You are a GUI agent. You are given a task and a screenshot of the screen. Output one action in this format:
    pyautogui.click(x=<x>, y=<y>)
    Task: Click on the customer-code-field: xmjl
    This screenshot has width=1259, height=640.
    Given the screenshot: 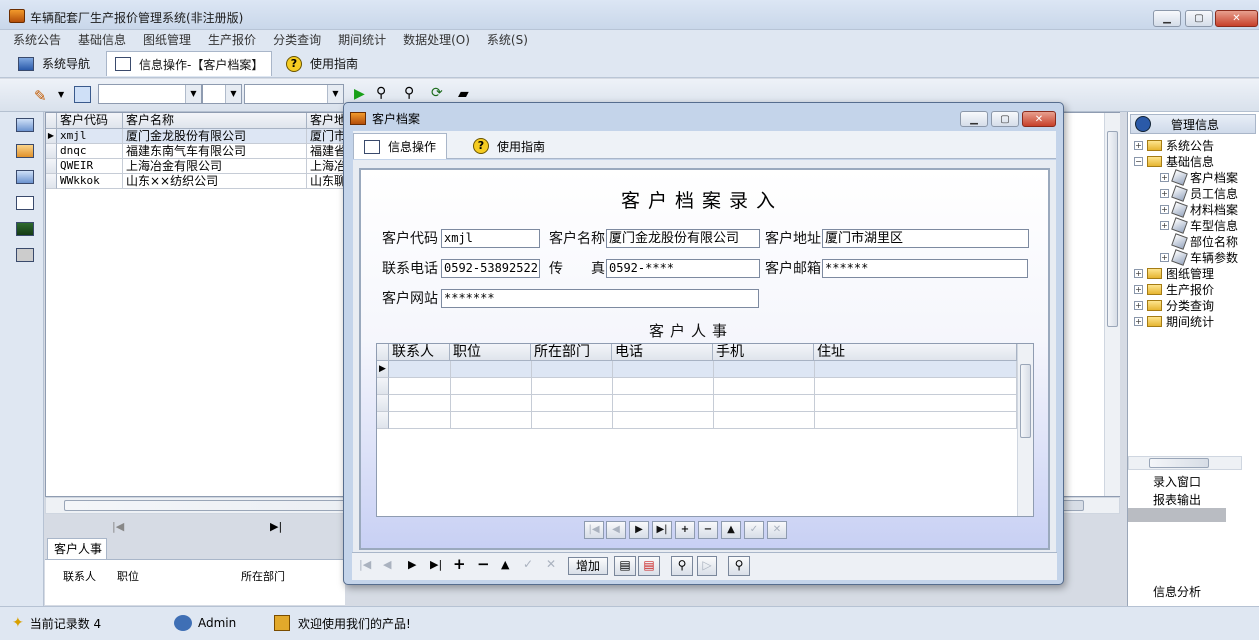 What is the action you would take?
    pyautogui.click(x=490, y=238)
    